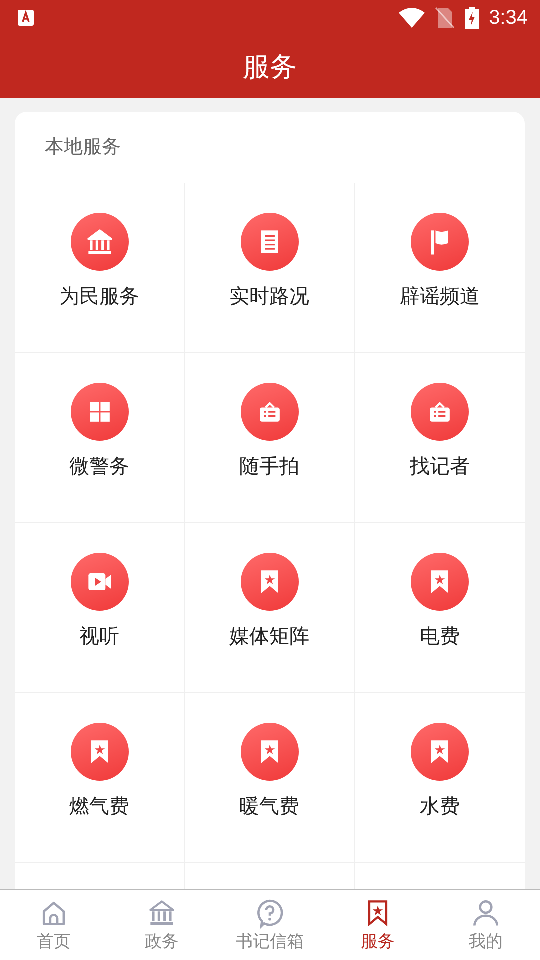  Describe the element at coordinates (270, 438) in the screenshot. I see `service-tile: 随手拍` at that location.